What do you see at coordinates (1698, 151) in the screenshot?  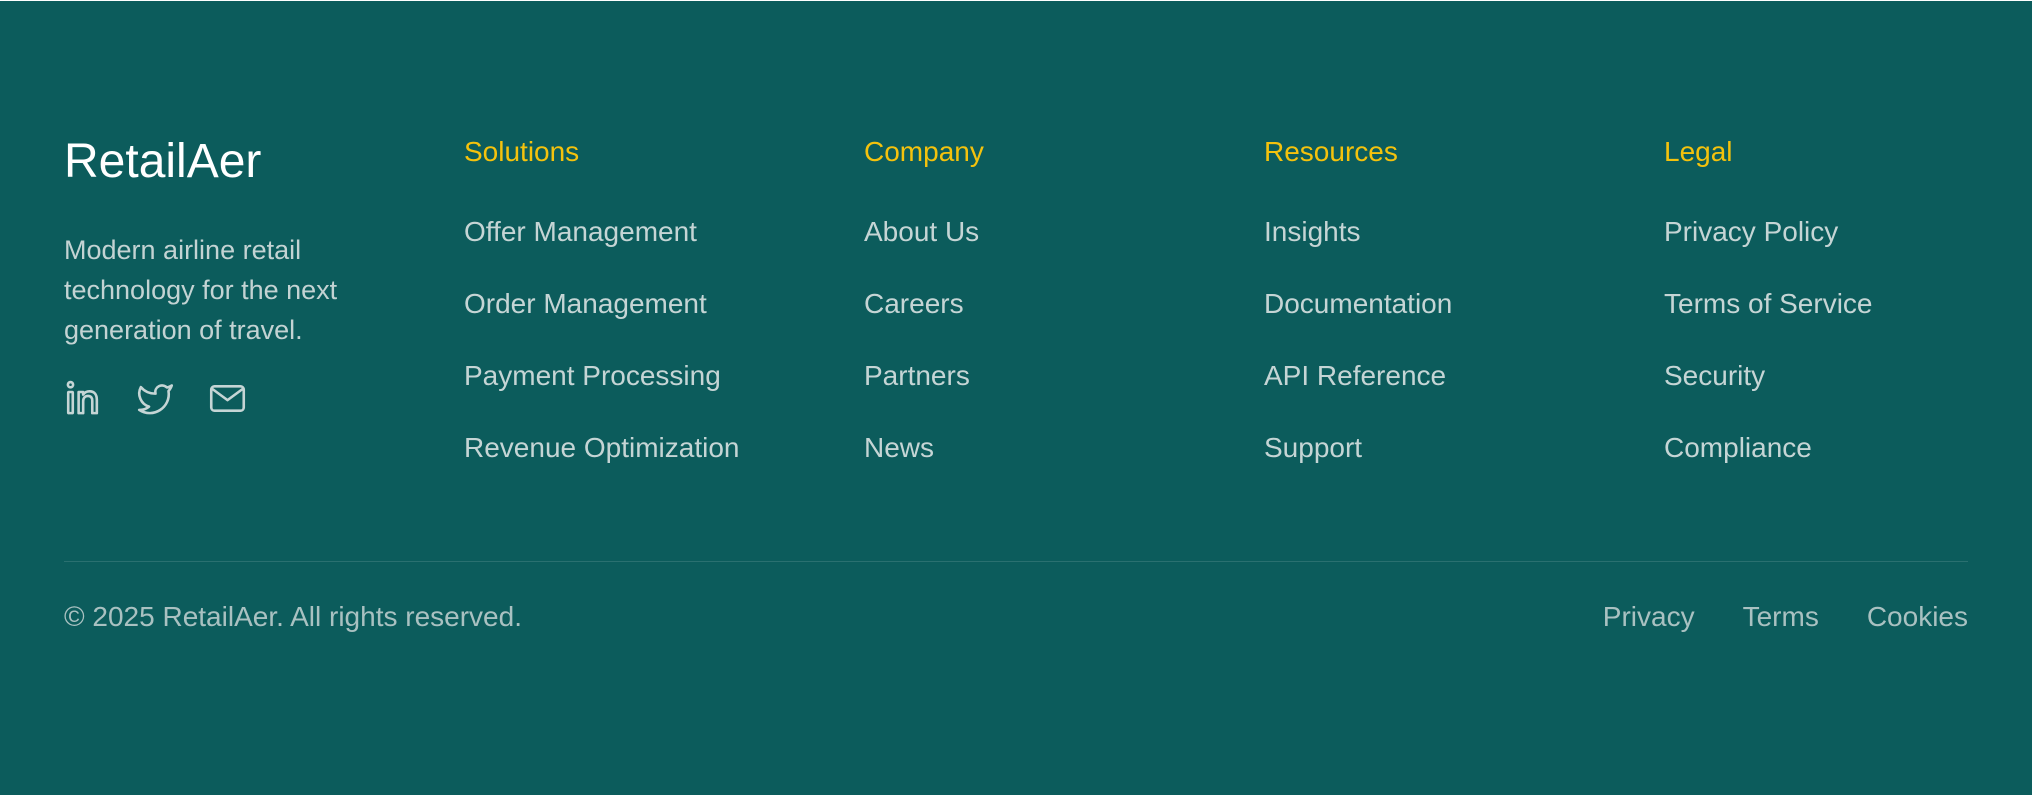 I see `column-heading: Legal` at bounding box center [1698, 151].